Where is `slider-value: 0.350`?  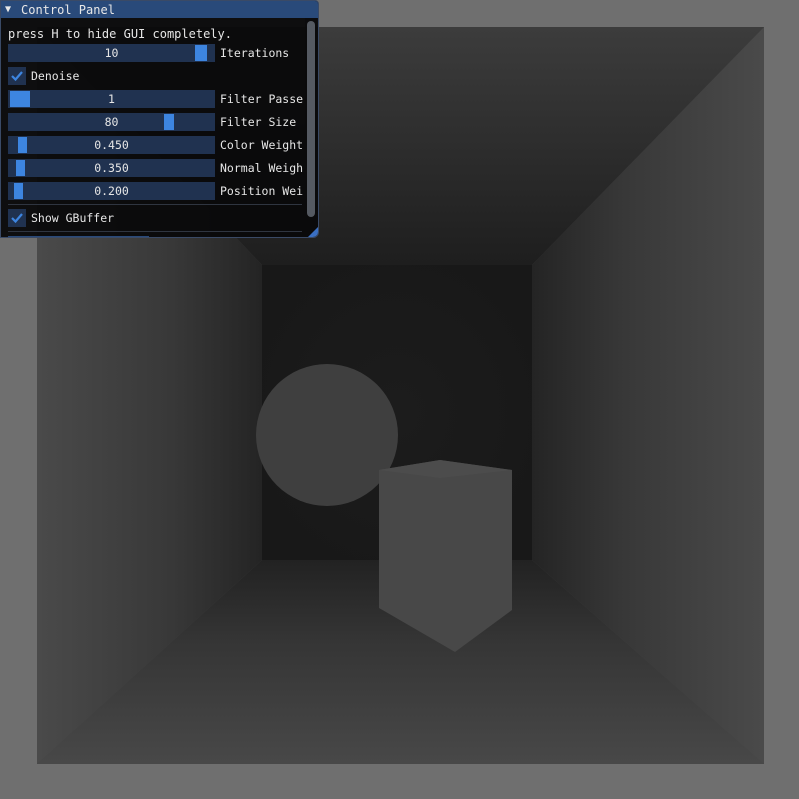
slider-value: 0.350 is located at coordinates (111, 168).